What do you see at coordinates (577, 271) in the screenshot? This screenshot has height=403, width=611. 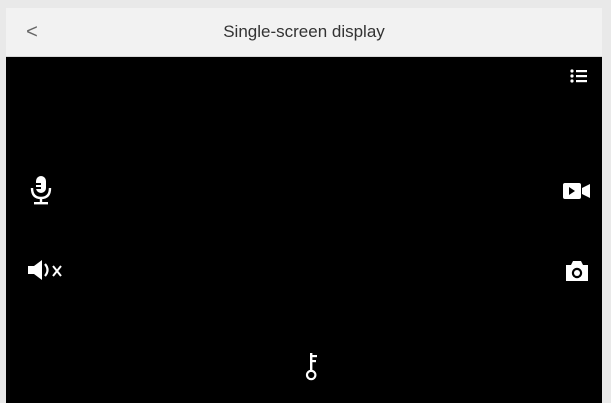 I see `camera-icon` at bounding box center [577, 271].